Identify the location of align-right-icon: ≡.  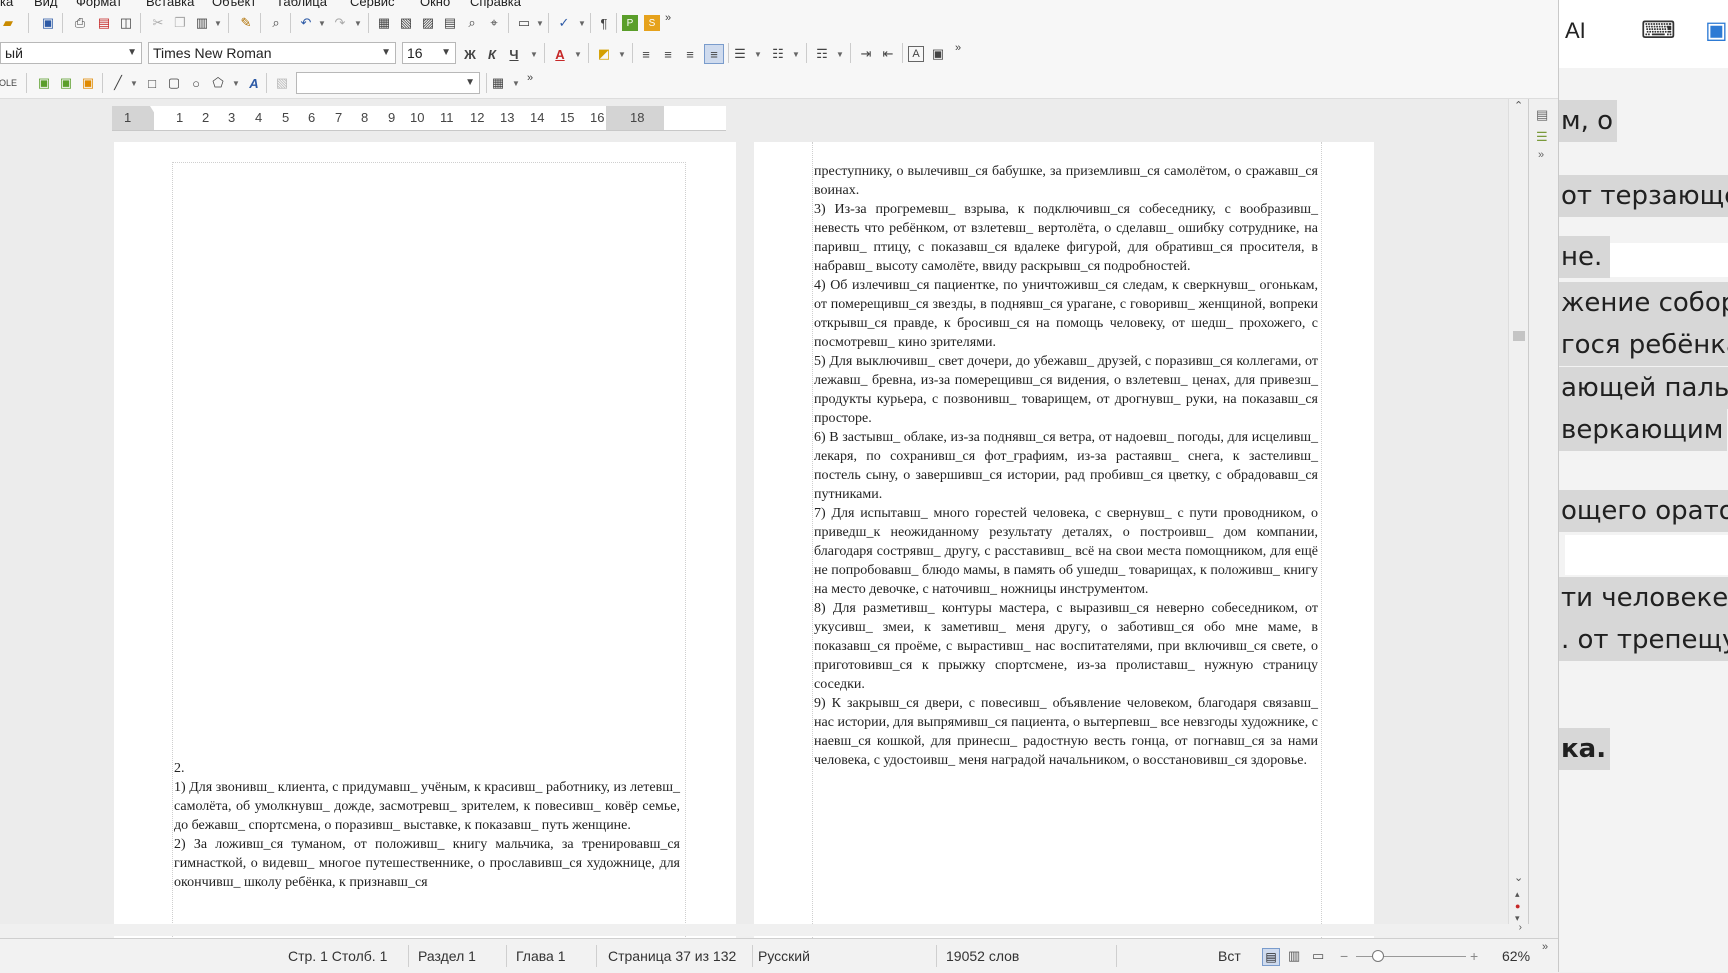
(690, 54).